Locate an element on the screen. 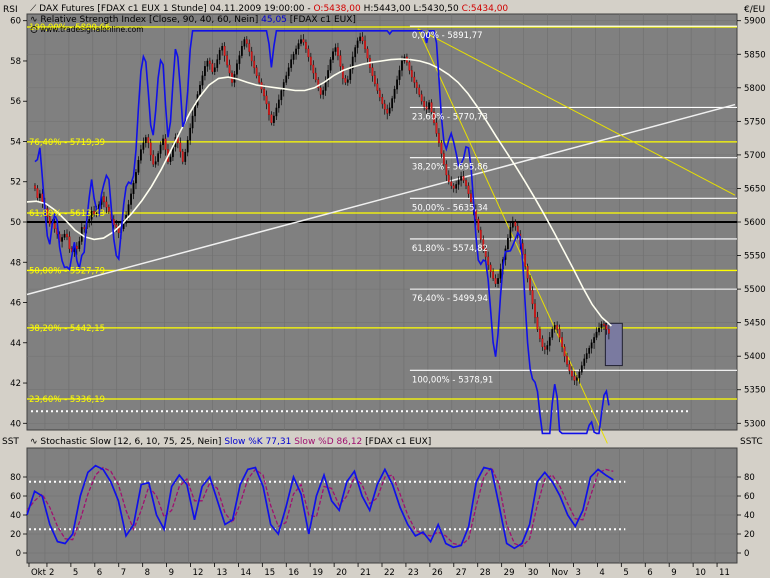  price-tick-label: 5600 is located at coordinates (755, 223).